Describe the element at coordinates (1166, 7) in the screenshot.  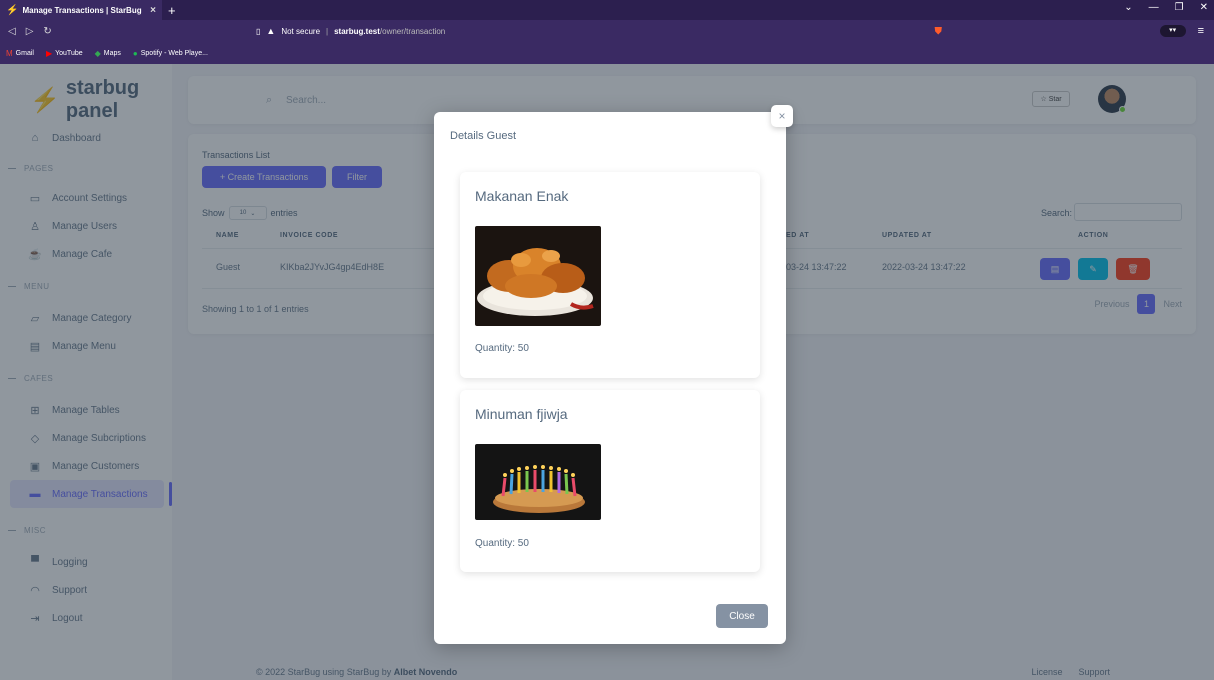
I see `window-controls: ⌄ — ❐ ✕` at that location.